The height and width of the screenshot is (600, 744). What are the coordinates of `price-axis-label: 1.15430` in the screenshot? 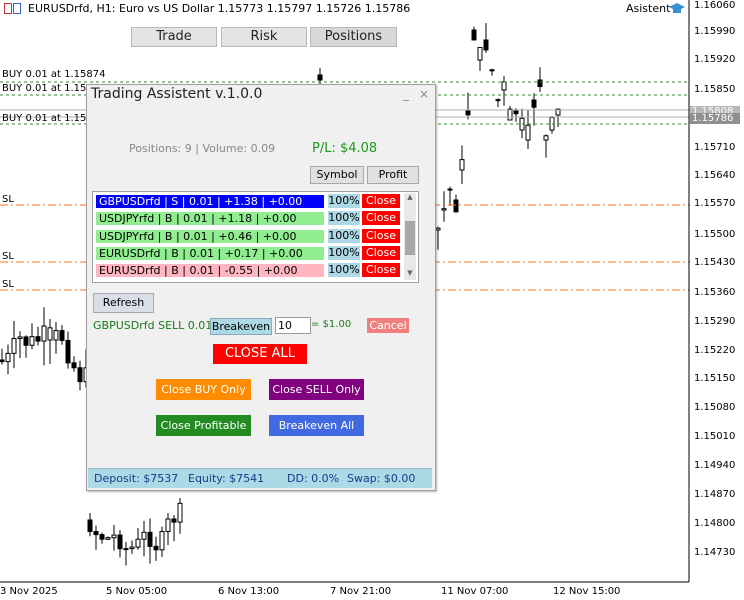 It's located at (715, 262).